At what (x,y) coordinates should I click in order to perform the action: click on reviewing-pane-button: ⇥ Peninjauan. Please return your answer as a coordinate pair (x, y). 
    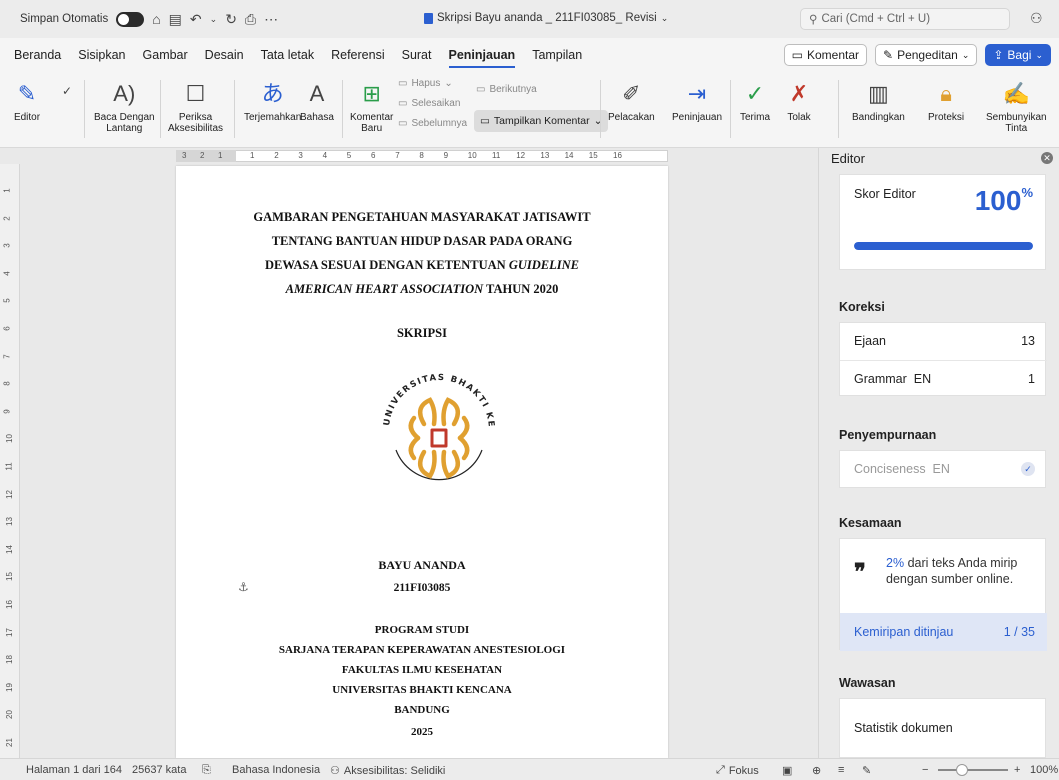
    Looking at the image, I should click on (697, 100).